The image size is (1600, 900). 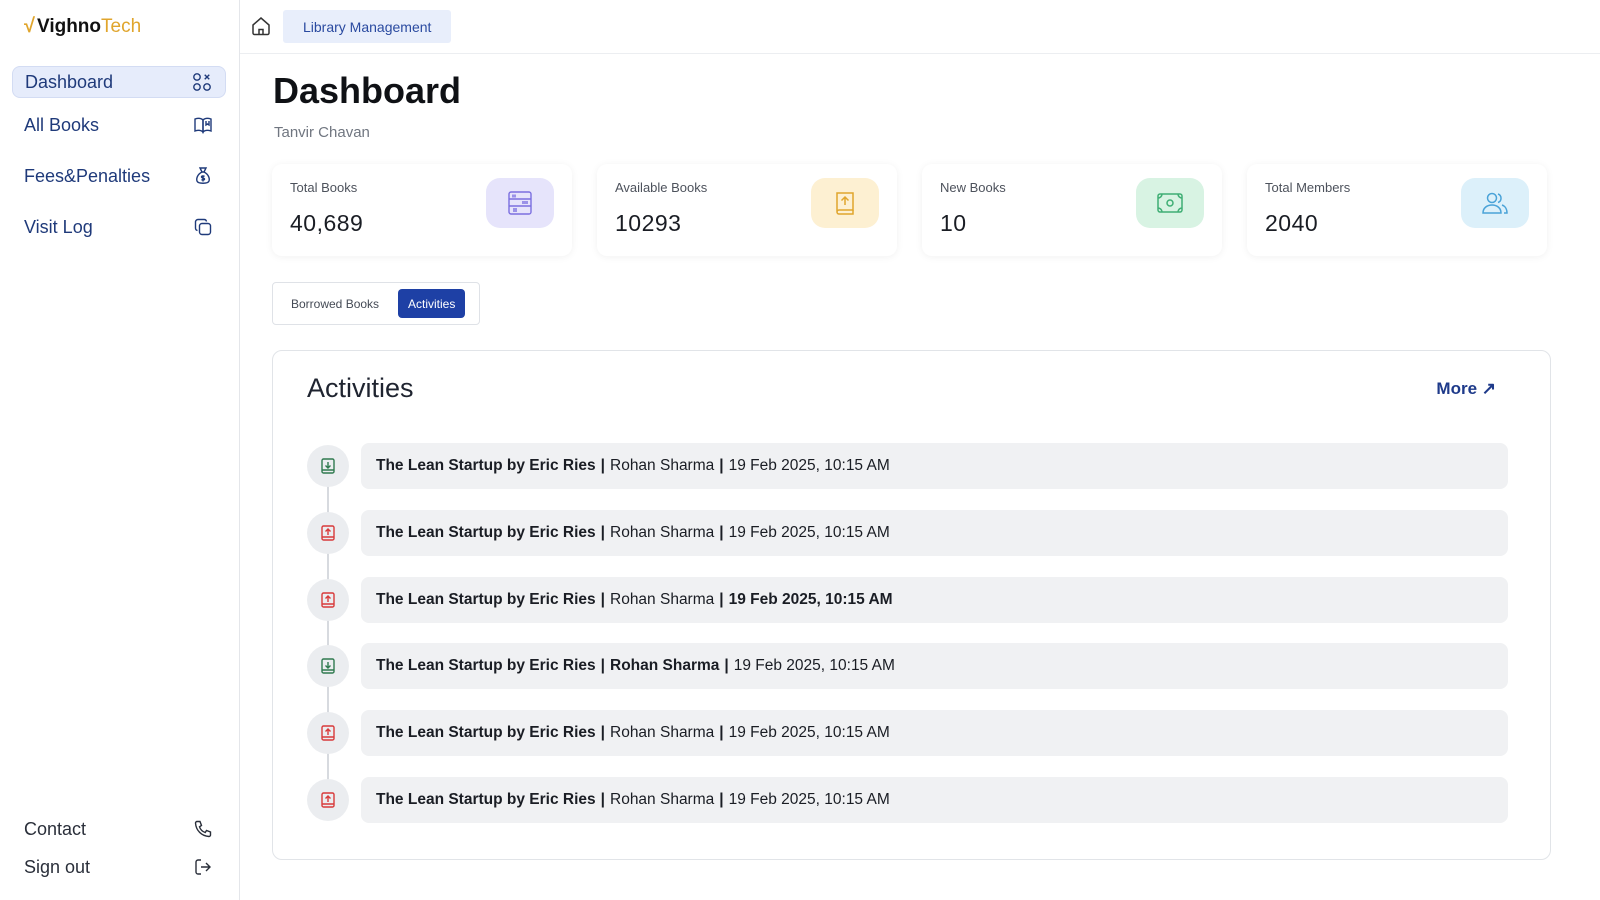 What do you see at coordinates (58, 226) in the screenshot?
I see `sidebar-item-label: Visit Log` at bounding box center [58, 226].